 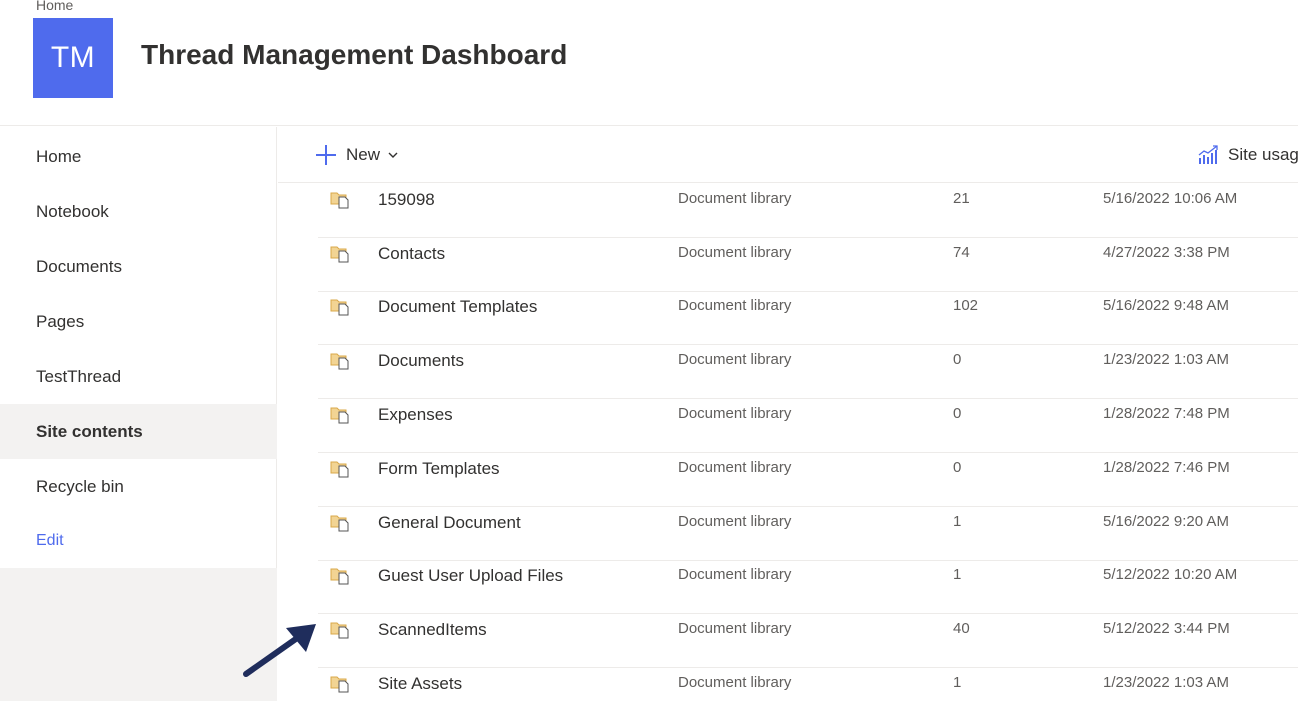 What do you see at coordinates (73, 58) in the screenshot?
I see `site-logo: TM` at bounding box center [73, 58].